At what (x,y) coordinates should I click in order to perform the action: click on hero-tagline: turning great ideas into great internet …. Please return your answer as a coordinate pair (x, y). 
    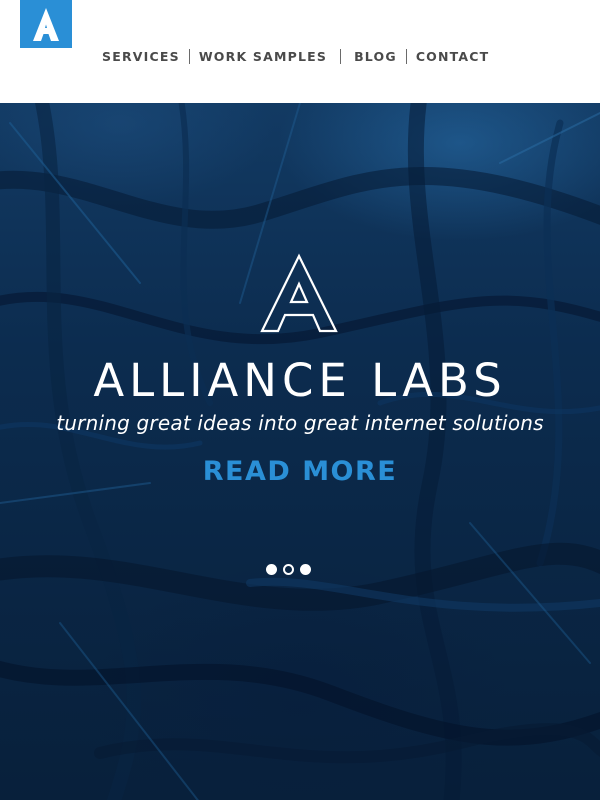
    Looking at the image, I should click on (300, 423).